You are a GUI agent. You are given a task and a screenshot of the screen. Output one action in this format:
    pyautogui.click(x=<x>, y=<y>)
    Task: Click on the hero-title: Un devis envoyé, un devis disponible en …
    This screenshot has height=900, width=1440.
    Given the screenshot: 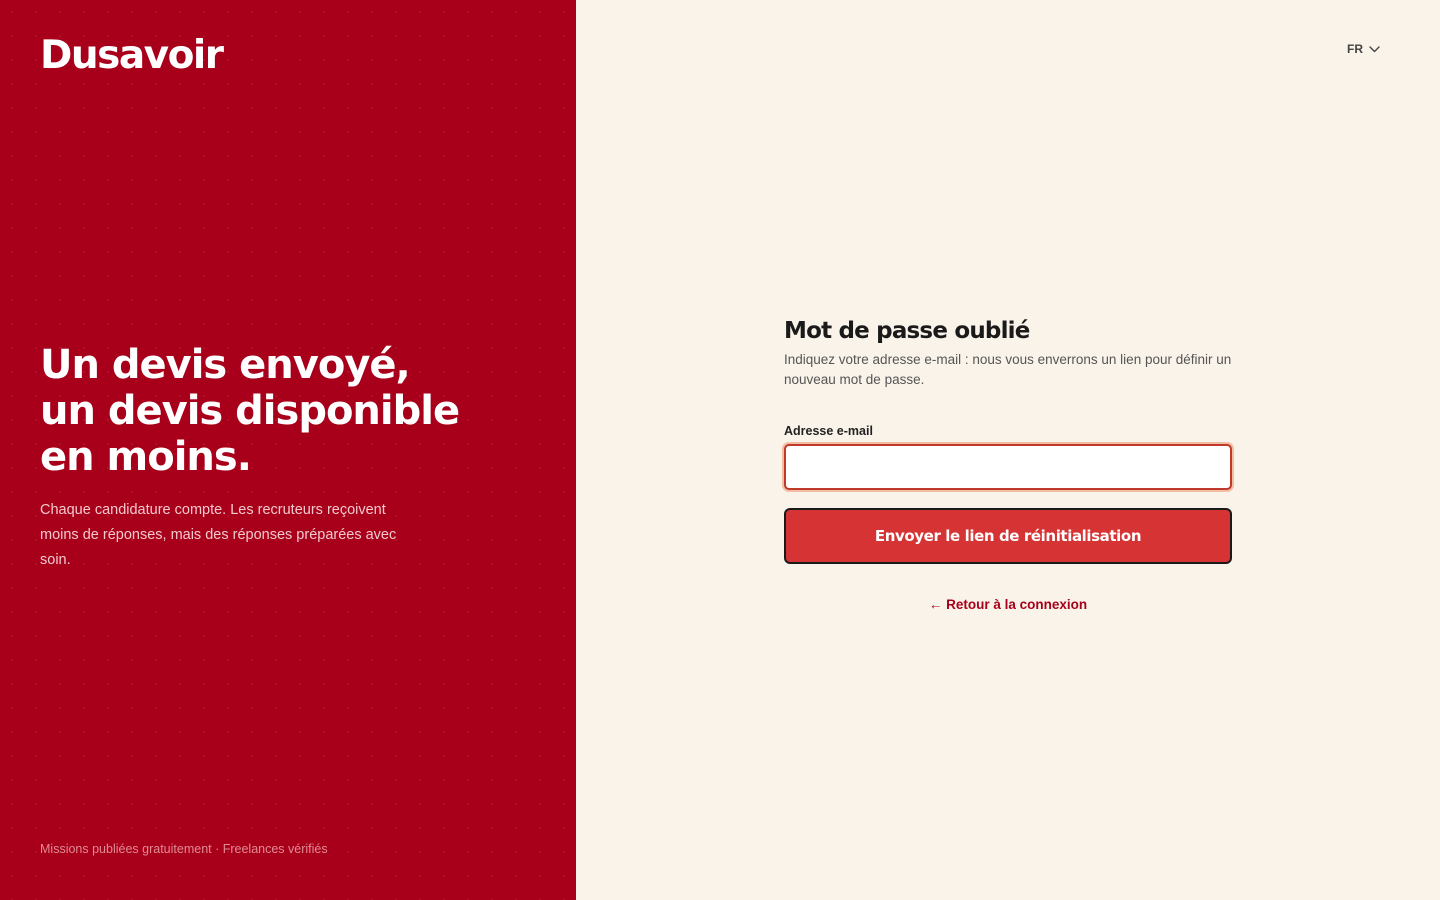 What is the action you would take?
    pyautogui.click(x=260, y=411)
    